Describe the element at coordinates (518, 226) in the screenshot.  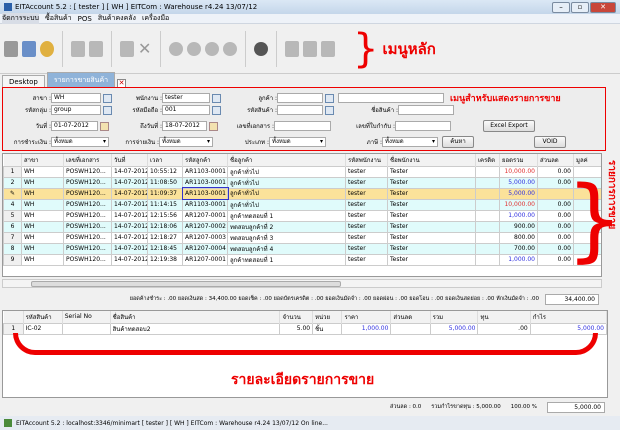
I see `table-cell: 900.00` at that location.